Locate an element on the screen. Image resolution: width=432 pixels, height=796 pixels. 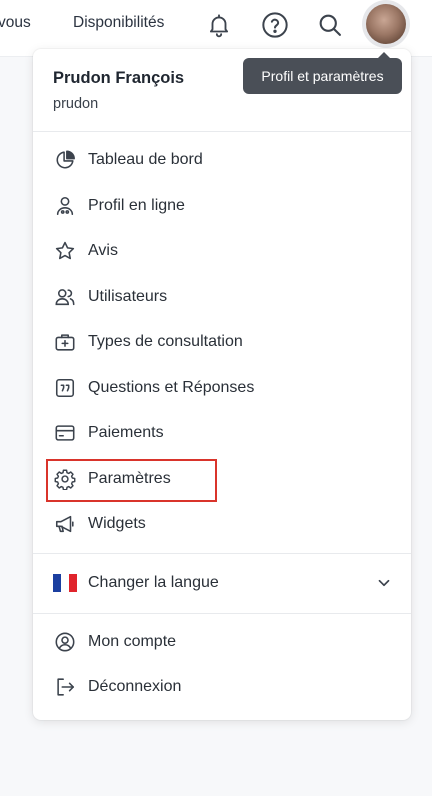
pie-chart-icon is located at coordinates (65, 160).